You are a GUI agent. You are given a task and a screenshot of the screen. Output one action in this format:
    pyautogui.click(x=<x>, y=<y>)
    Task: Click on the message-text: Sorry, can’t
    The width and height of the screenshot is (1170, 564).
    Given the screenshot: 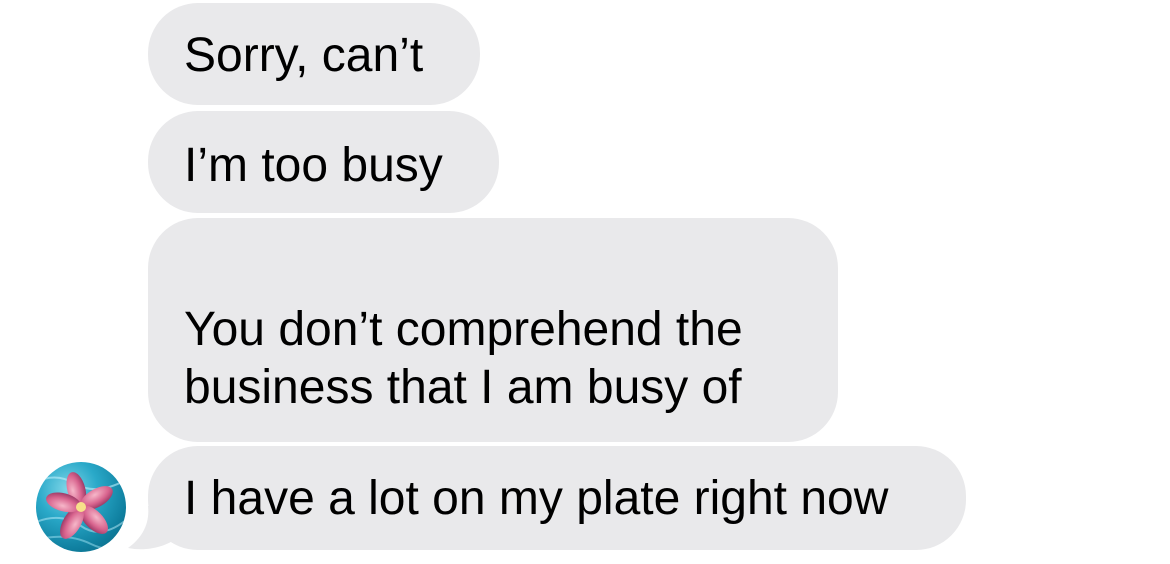 What is the action you would take?
    pyautogui.click(x=304, y=55)
    